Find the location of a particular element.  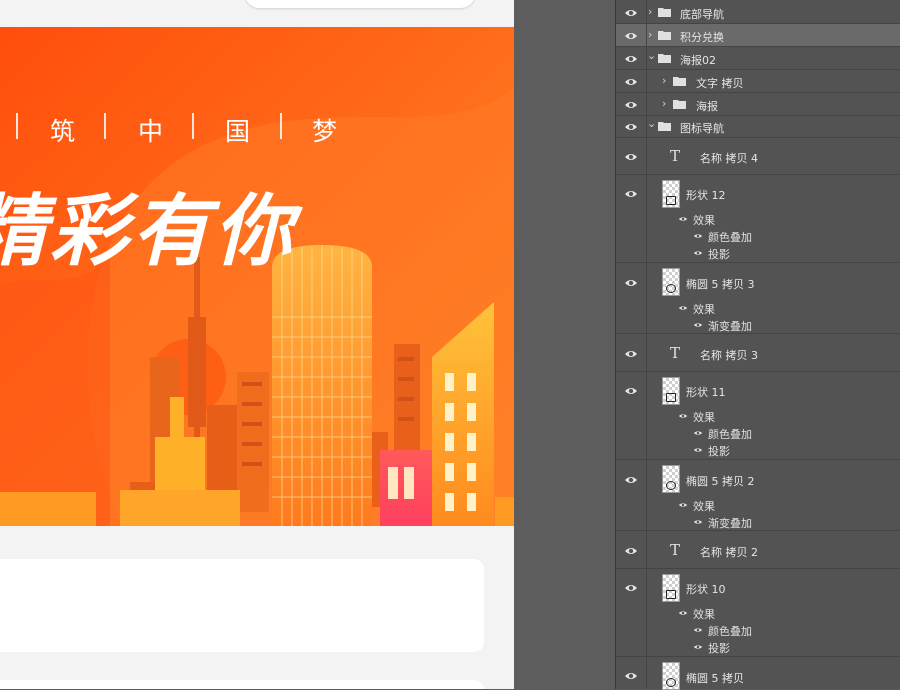

layer-row: ⌄ 图标导航 is located at coordinates (758, 127).